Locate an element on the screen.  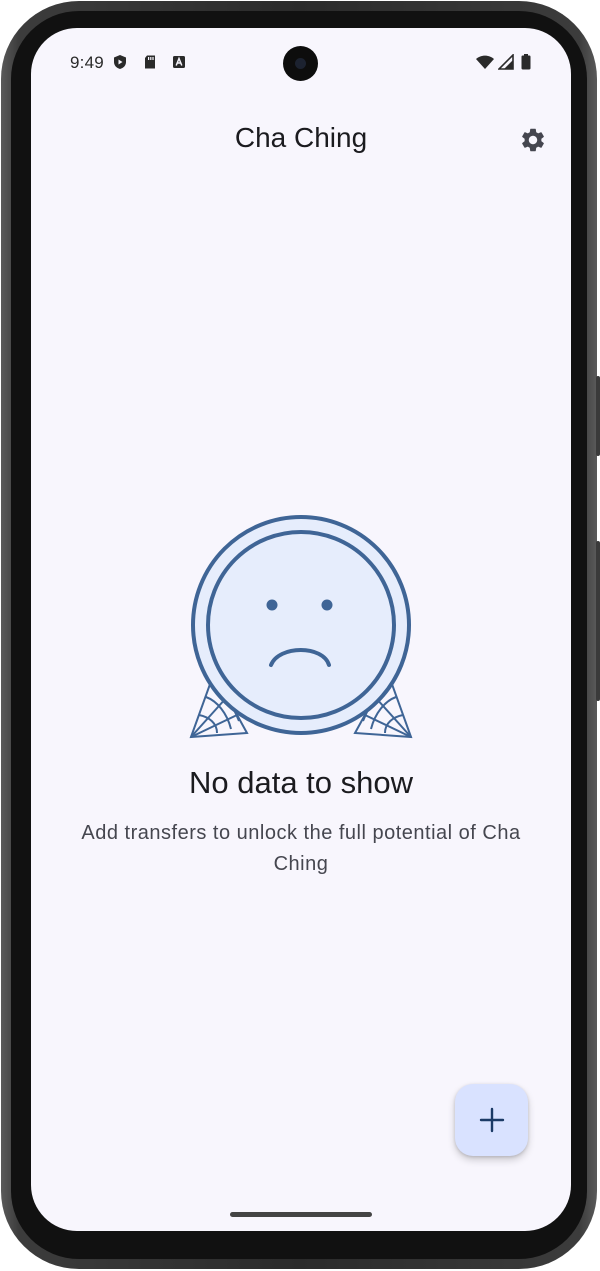
sd-card-icon is located at coordinates (150, 62).